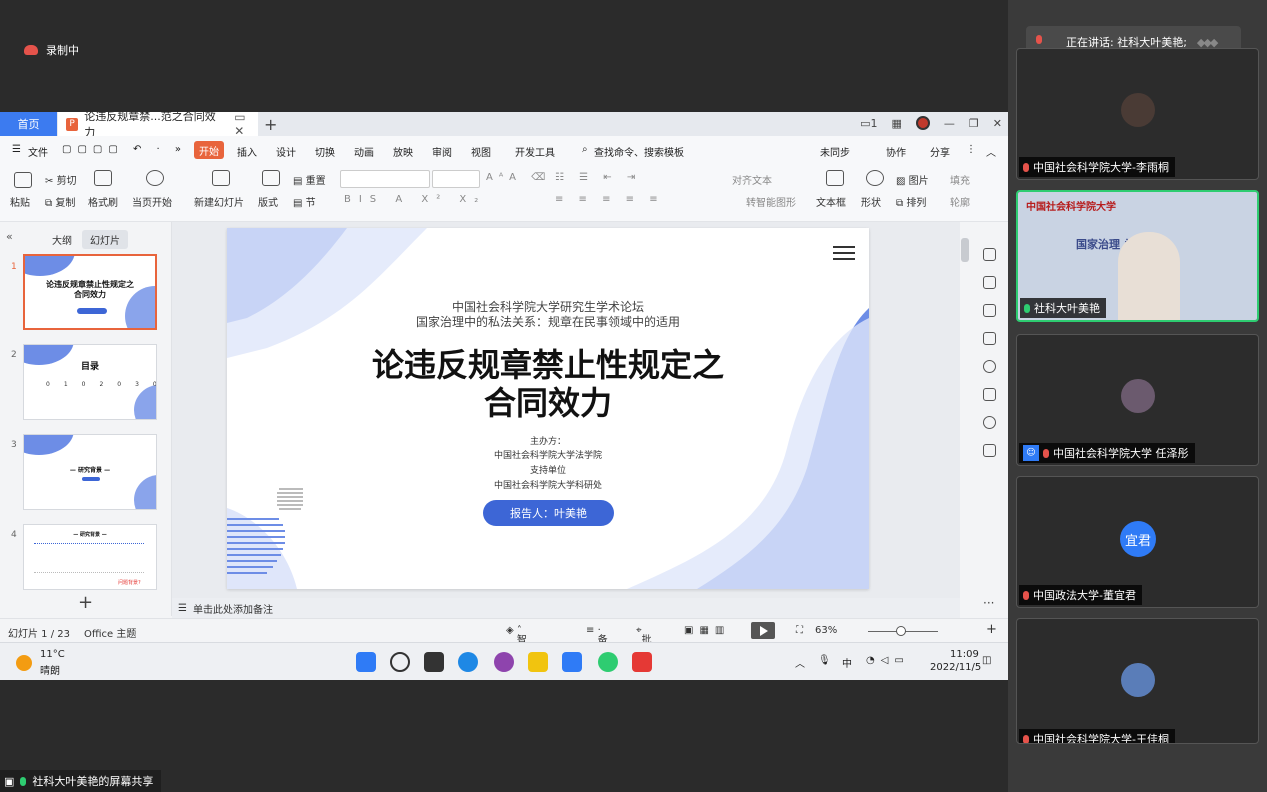 The image size is (1267, 792). What do you see at coordinates (268, 201) in the screenshot?
I see `layout-button: 版式` at bounding box center [268, 201].